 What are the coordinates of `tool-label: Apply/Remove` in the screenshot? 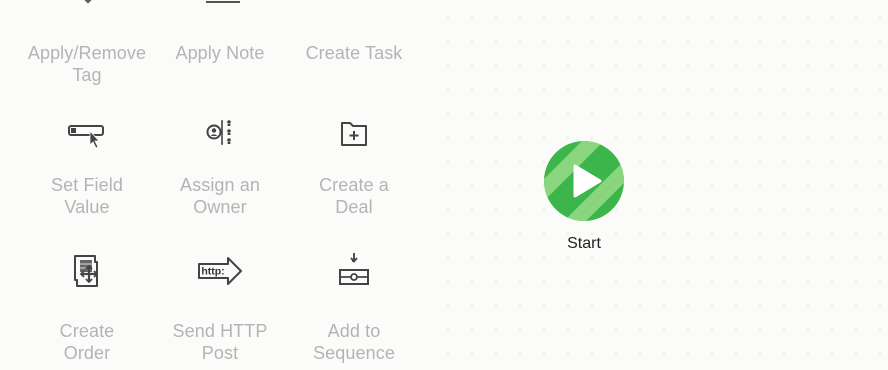 It's located at (87, 53).